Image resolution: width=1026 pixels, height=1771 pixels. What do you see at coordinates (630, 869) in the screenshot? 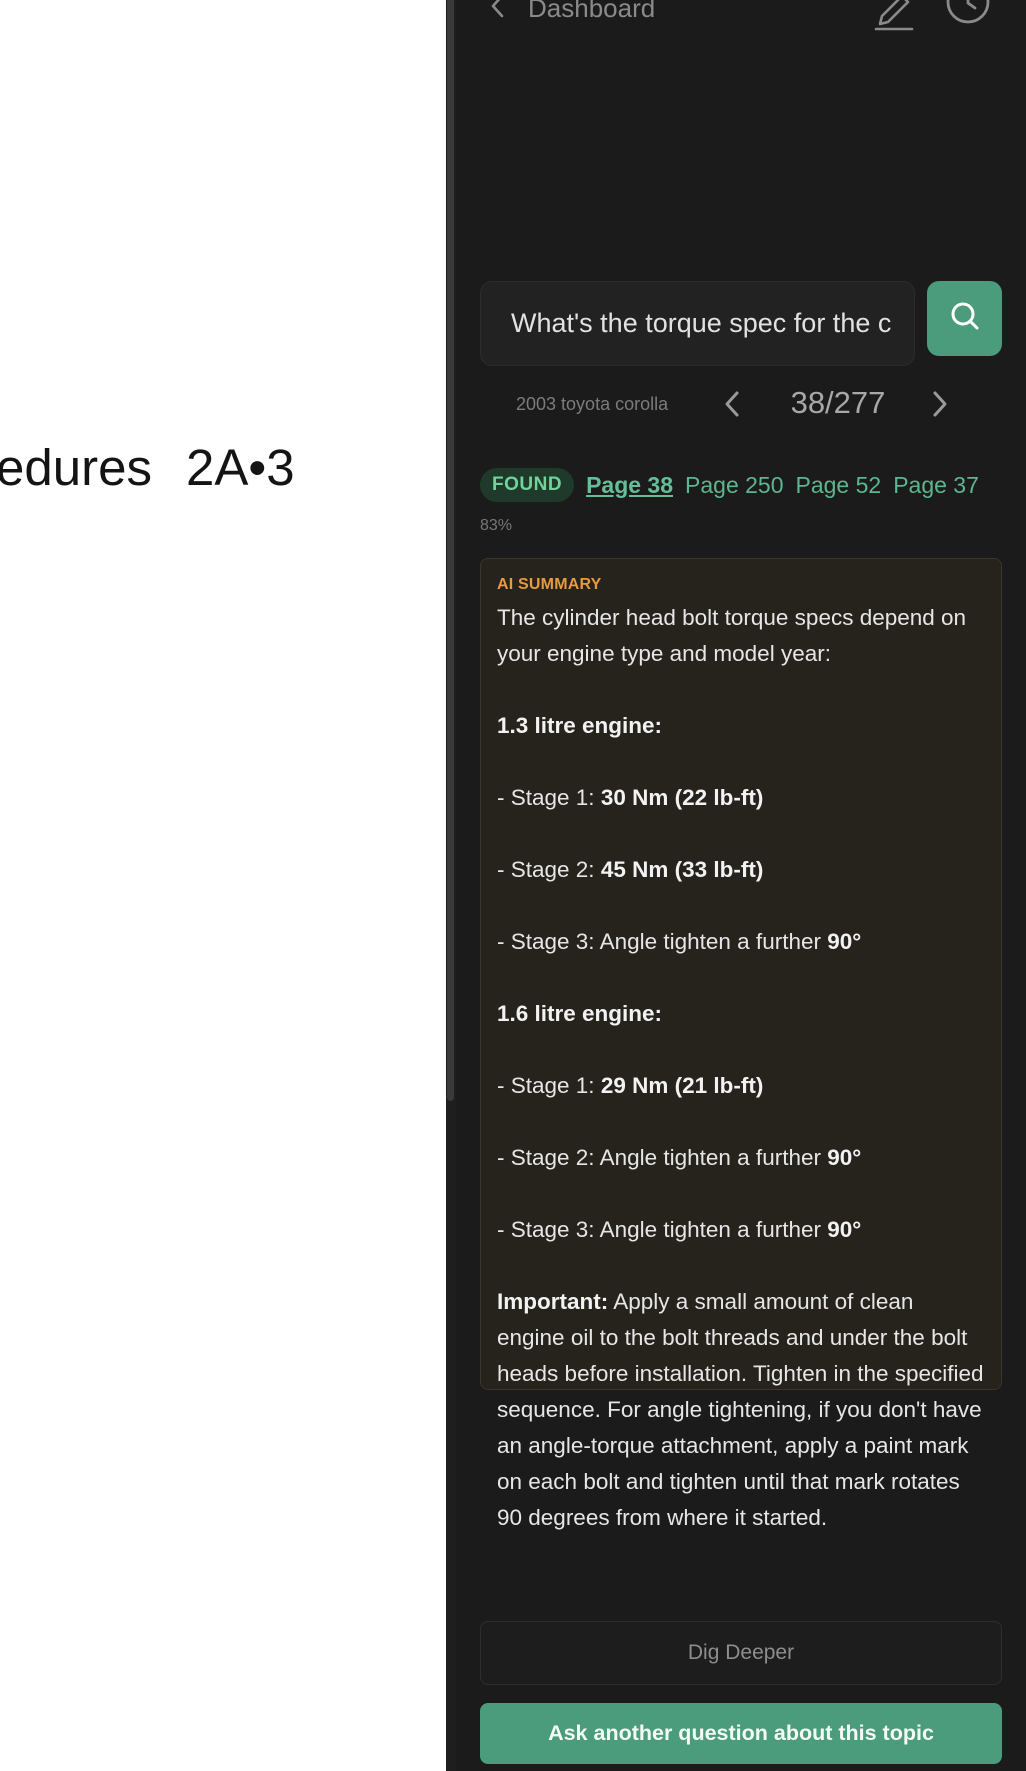
I see `torque-stage: - Stage 2: 45 Nm (33 lb-ft)` at bounding box center [630, 869].